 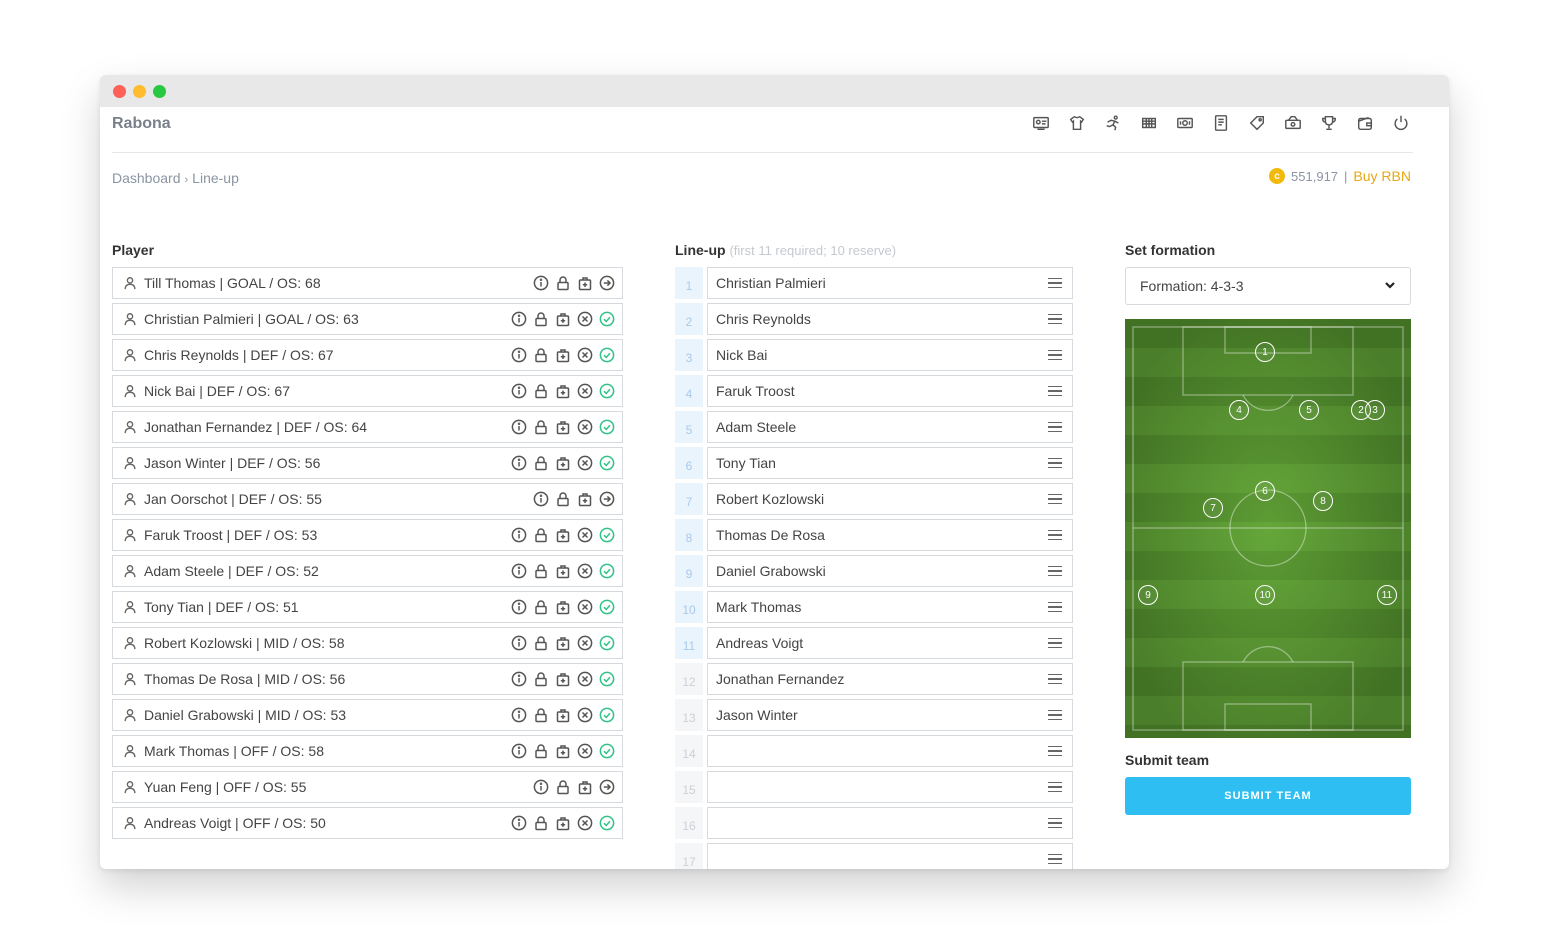 What do you see at coordinates (1265, 352) in the screenshot?
I see `formation-position-marker: 1` at bounding box center [1265, 352].